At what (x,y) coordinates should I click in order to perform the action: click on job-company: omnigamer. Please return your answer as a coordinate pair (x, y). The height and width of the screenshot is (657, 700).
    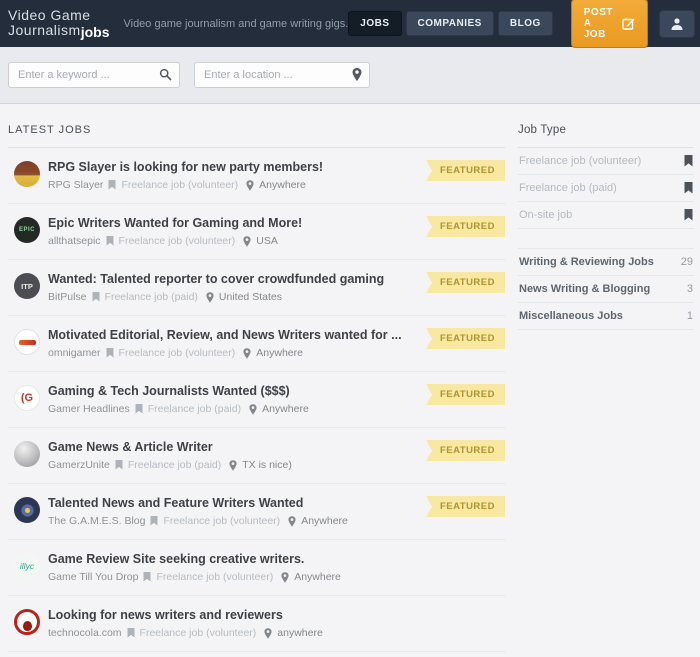
    Looking at the image, I should click on (74, 353).